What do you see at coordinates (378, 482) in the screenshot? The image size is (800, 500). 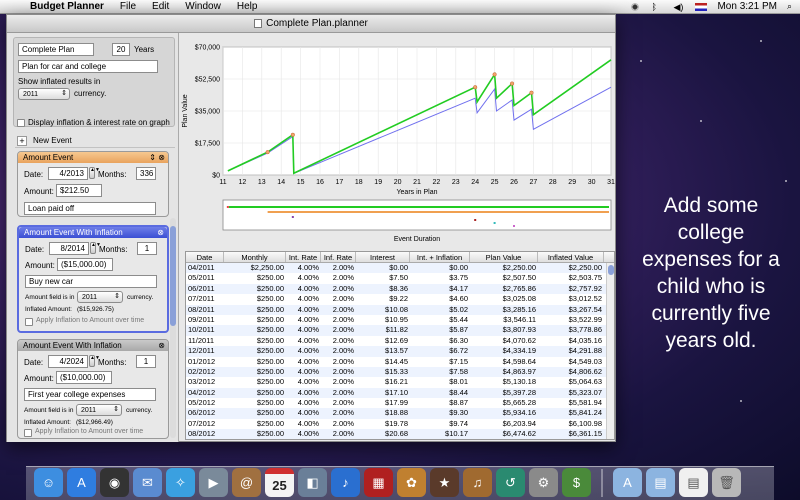 I see `photo-booth-icon: ▦` at bounding box center [378, 482].